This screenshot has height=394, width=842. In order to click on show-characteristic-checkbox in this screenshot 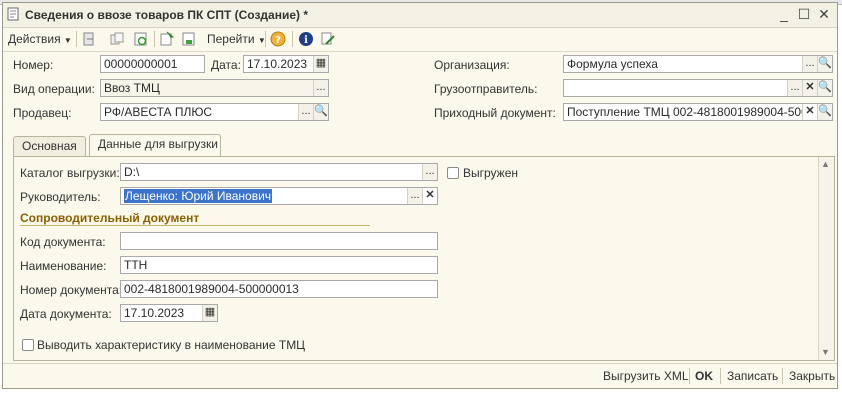, I will do `click(28, 345)`.